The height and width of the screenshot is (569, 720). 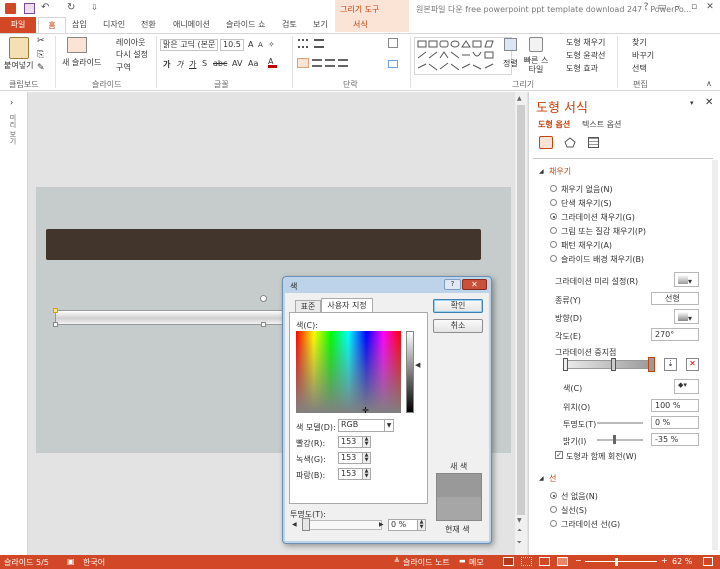 I want to click on text-direction-icon, so click(x=393, y=43).